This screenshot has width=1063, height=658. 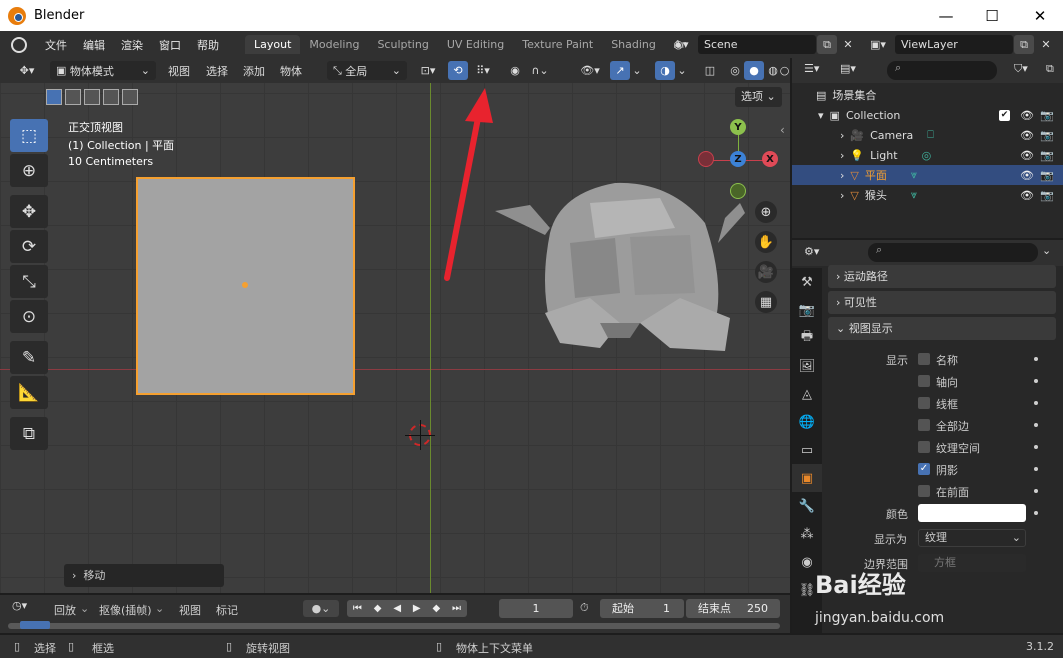 I want to click on timeline-editor-icon: ◷▾, so click(x=19, y=605).